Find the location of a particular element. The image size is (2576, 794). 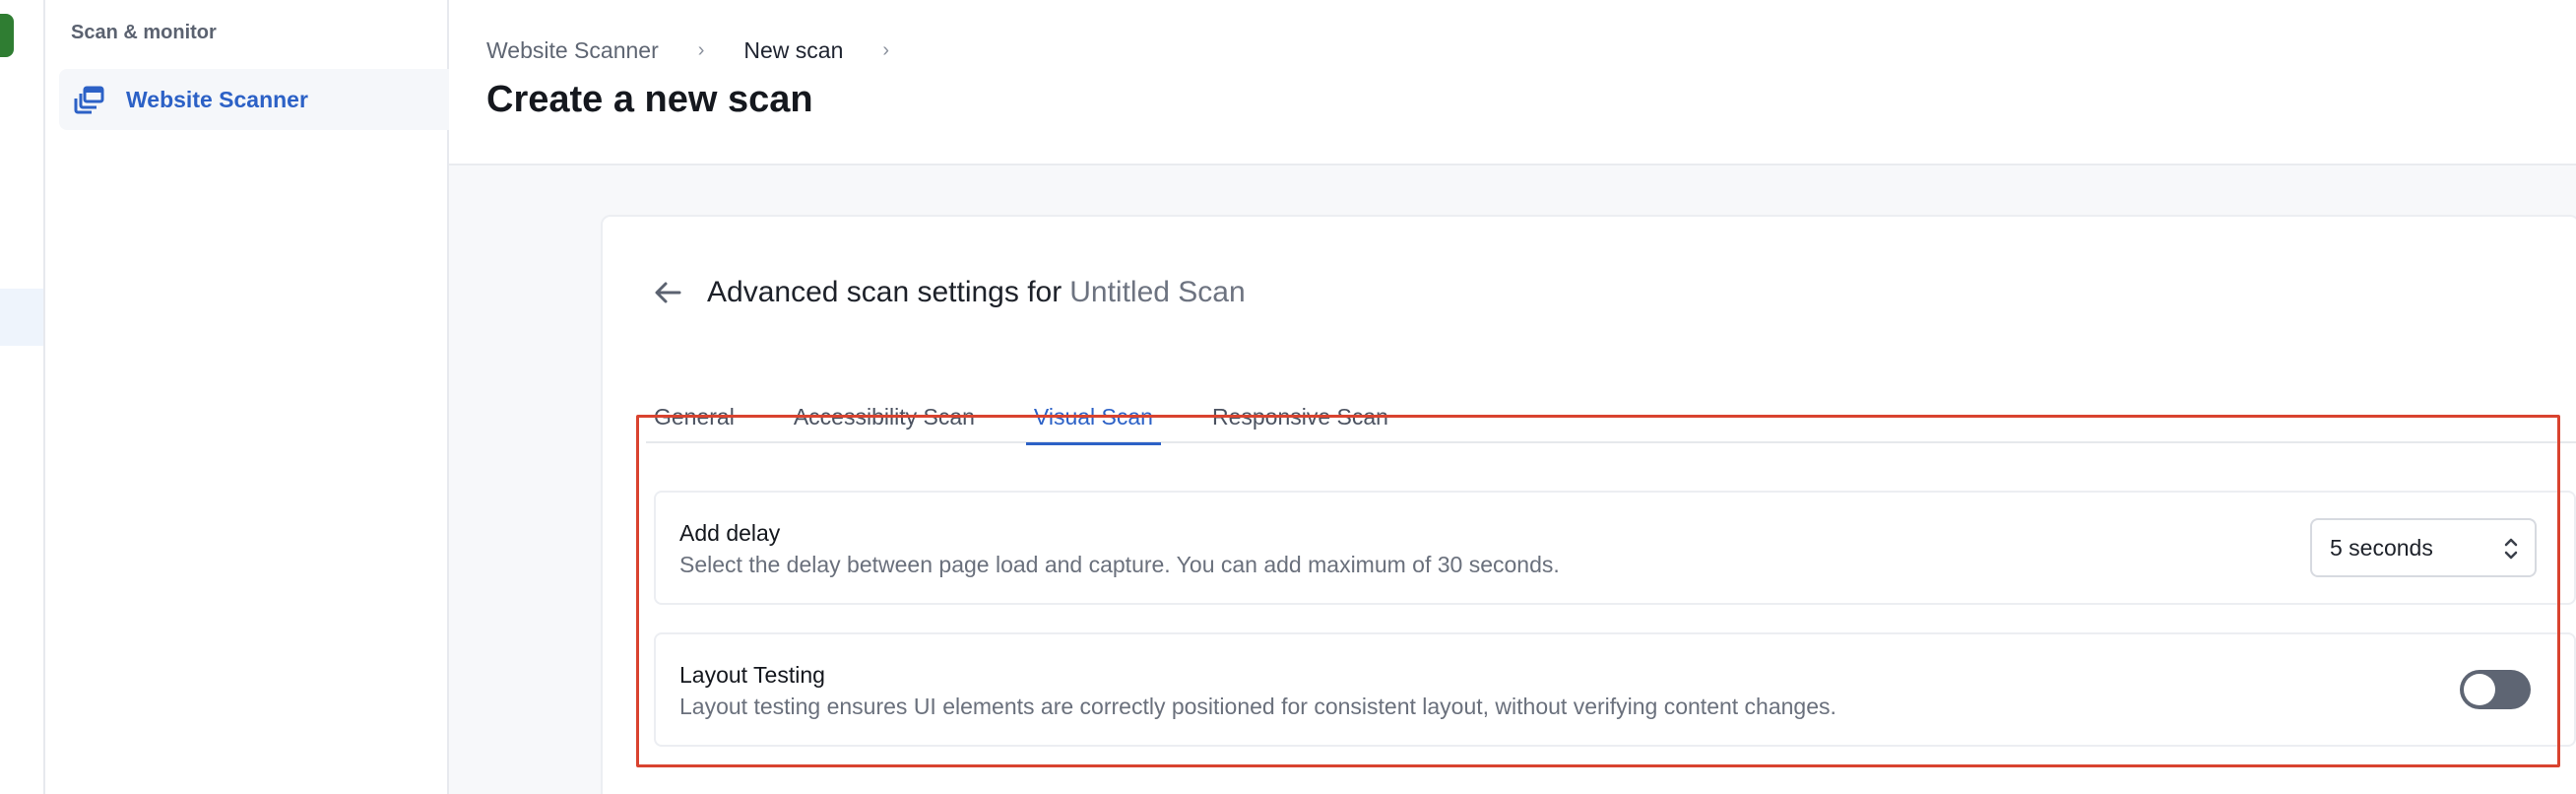

layout-testing-toggle is located at coordinates (2495, 689).